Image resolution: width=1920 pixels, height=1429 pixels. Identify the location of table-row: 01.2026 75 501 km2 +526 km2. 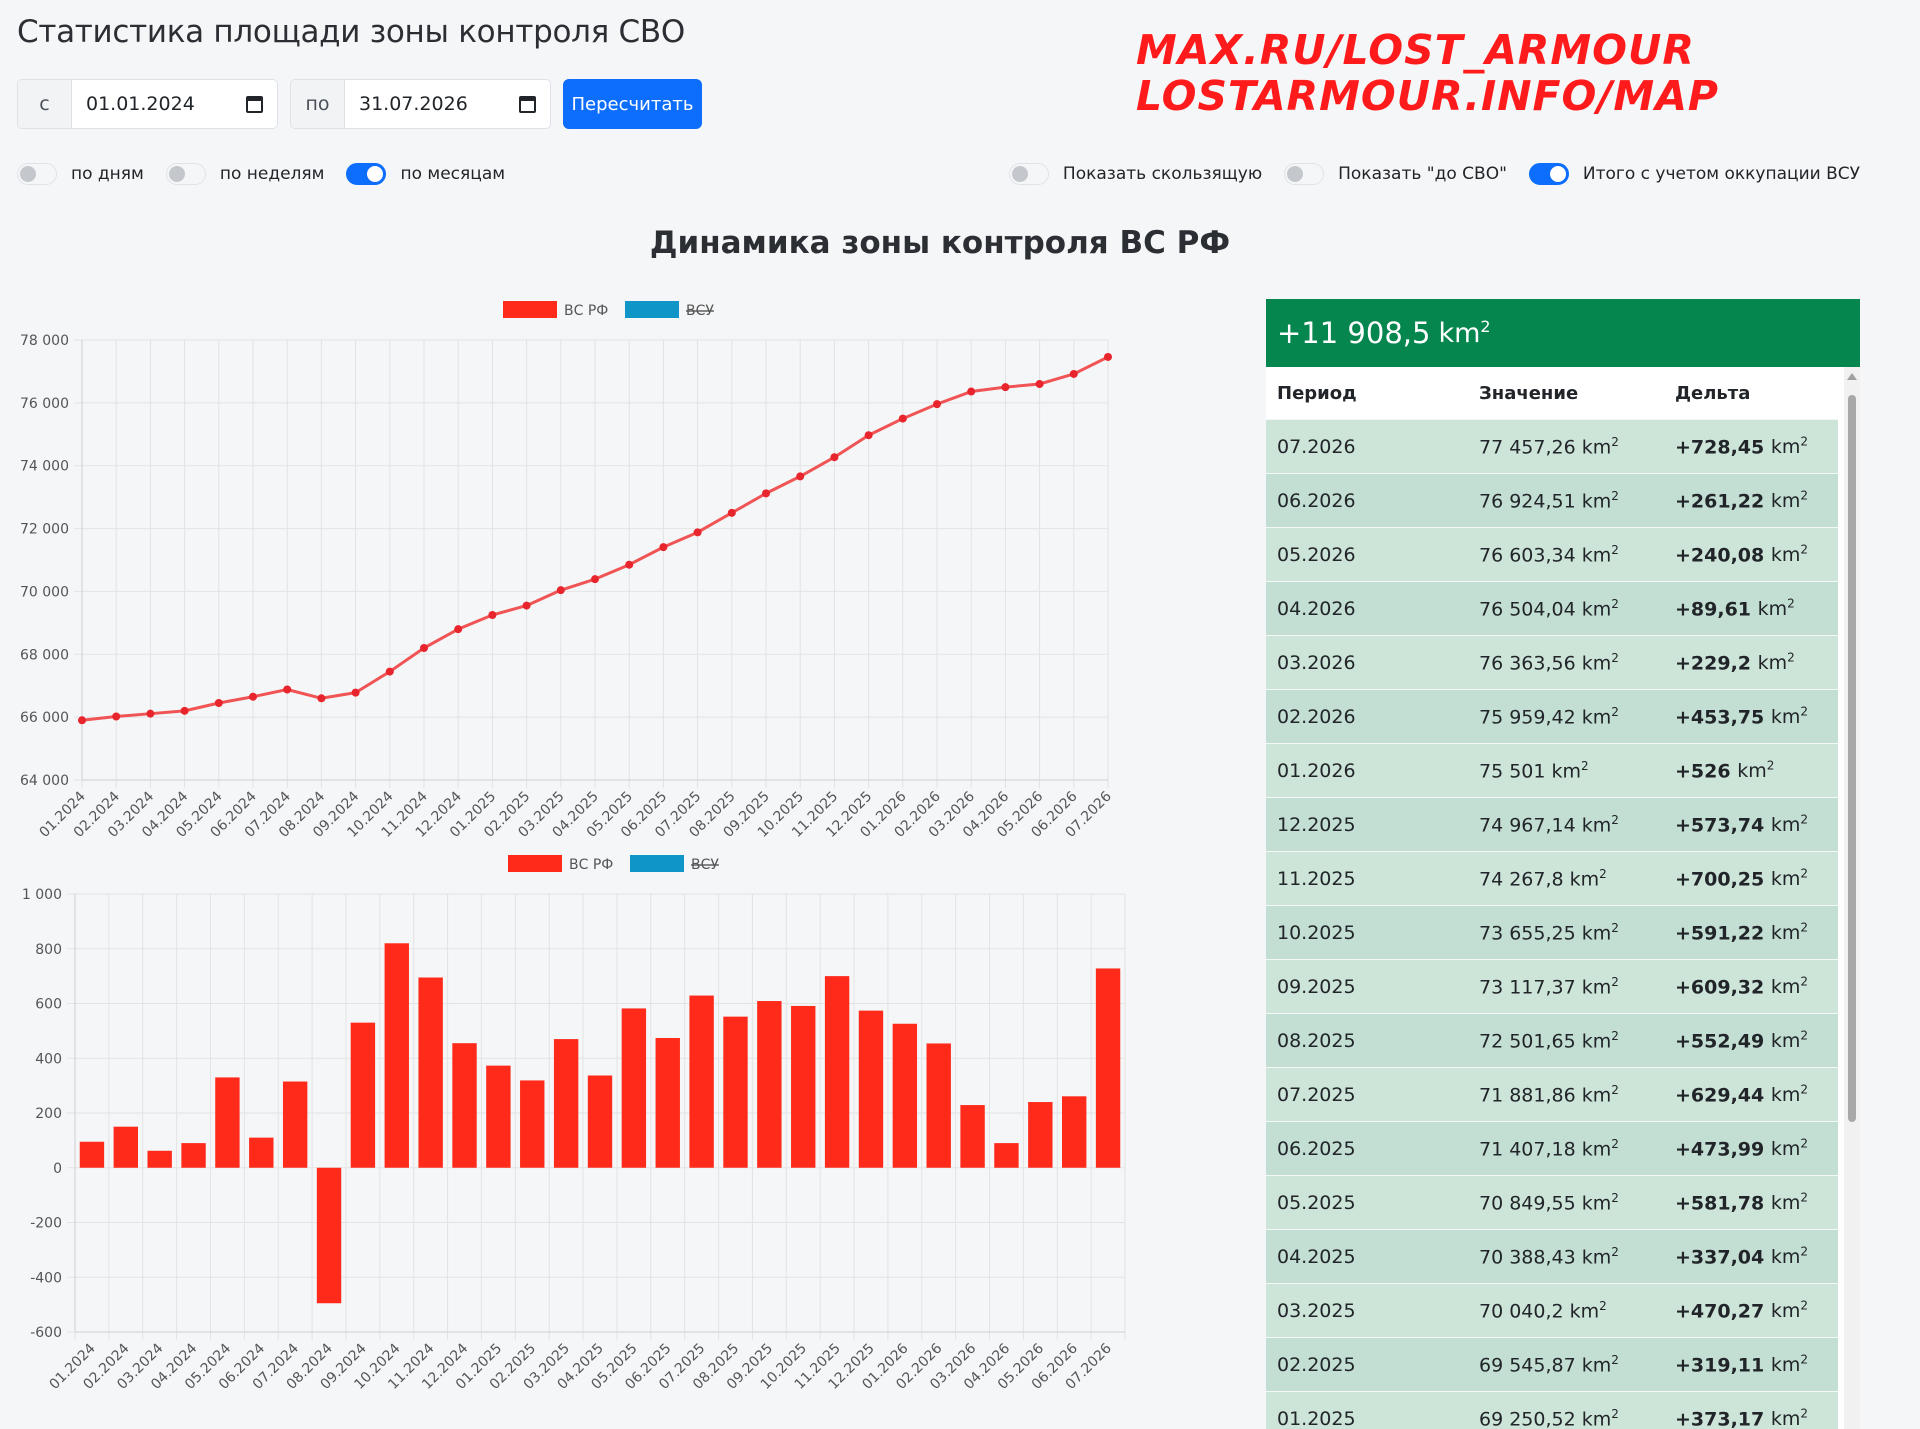
(1552, 770).